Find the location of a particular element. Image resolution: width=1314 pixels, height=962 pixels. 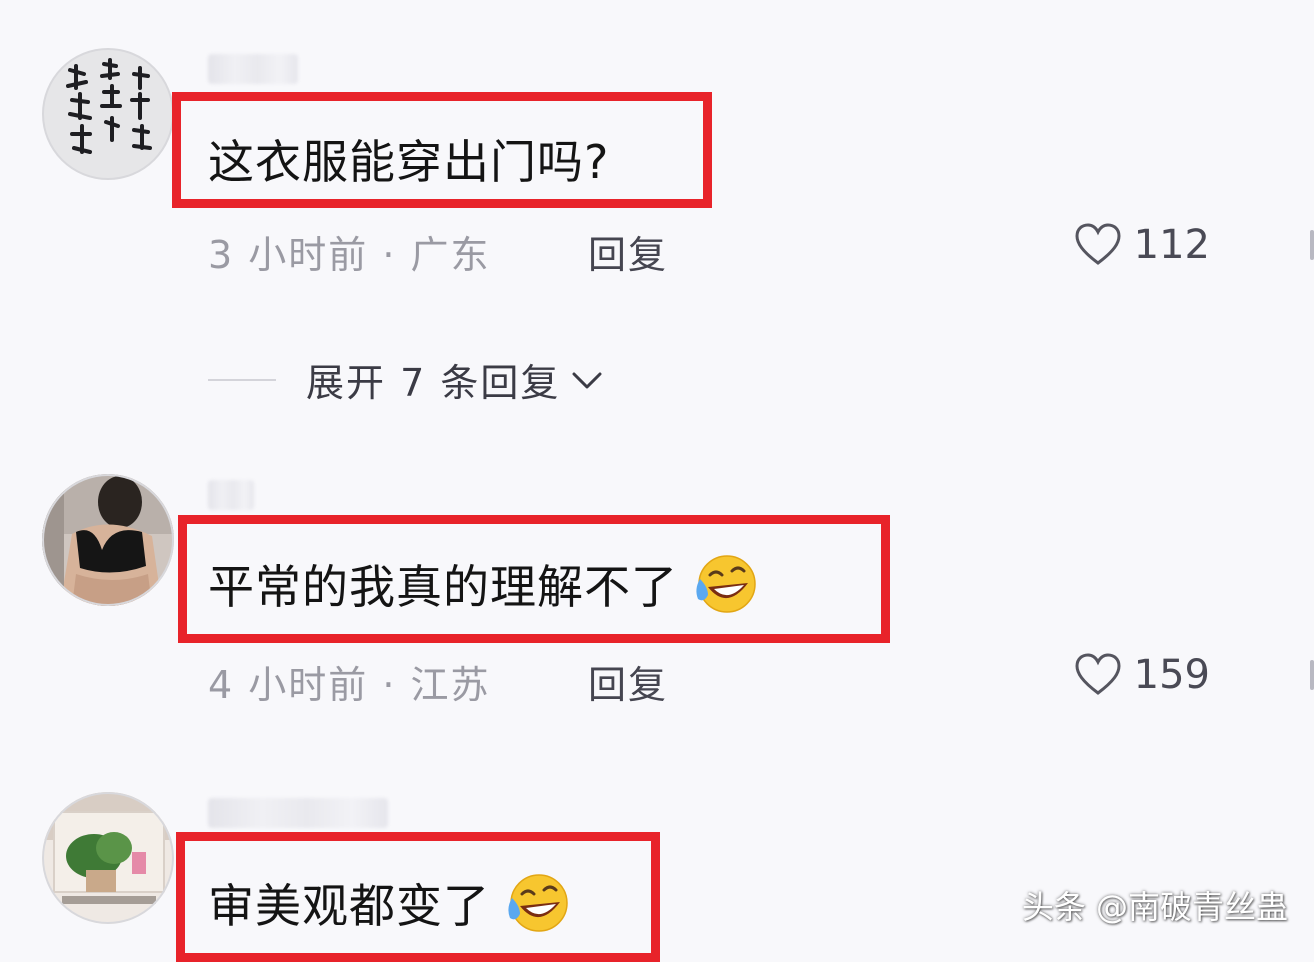

like-button: 159 is located at coordinates (1142, 675).